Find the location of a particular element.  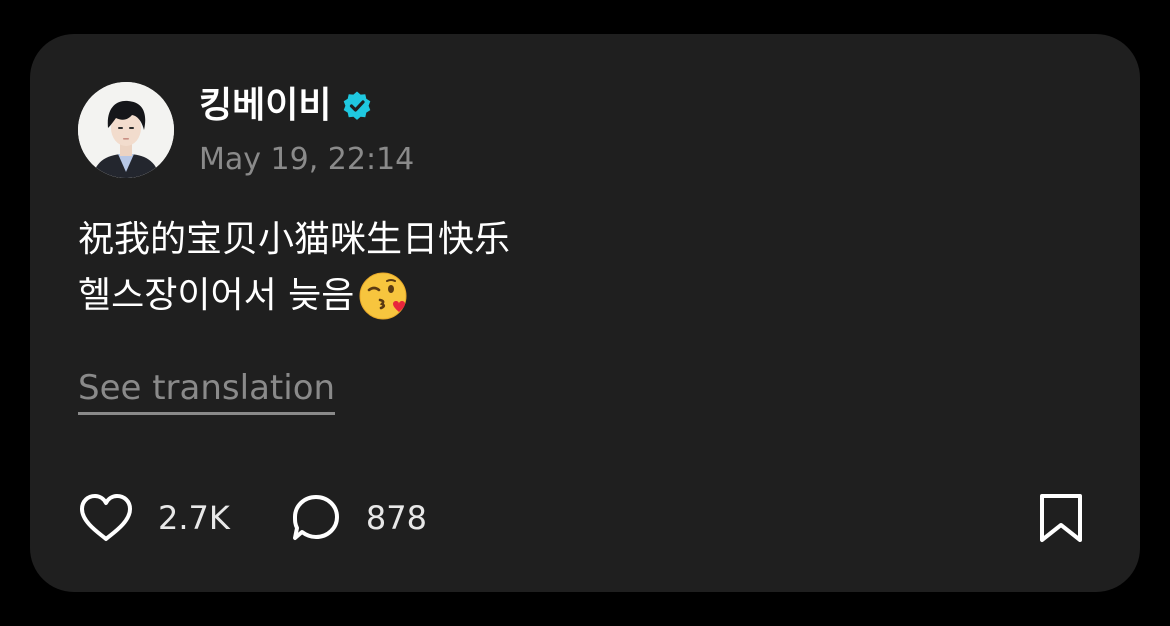

author-row: 킹베이비 is located at coordinates (286, 106).